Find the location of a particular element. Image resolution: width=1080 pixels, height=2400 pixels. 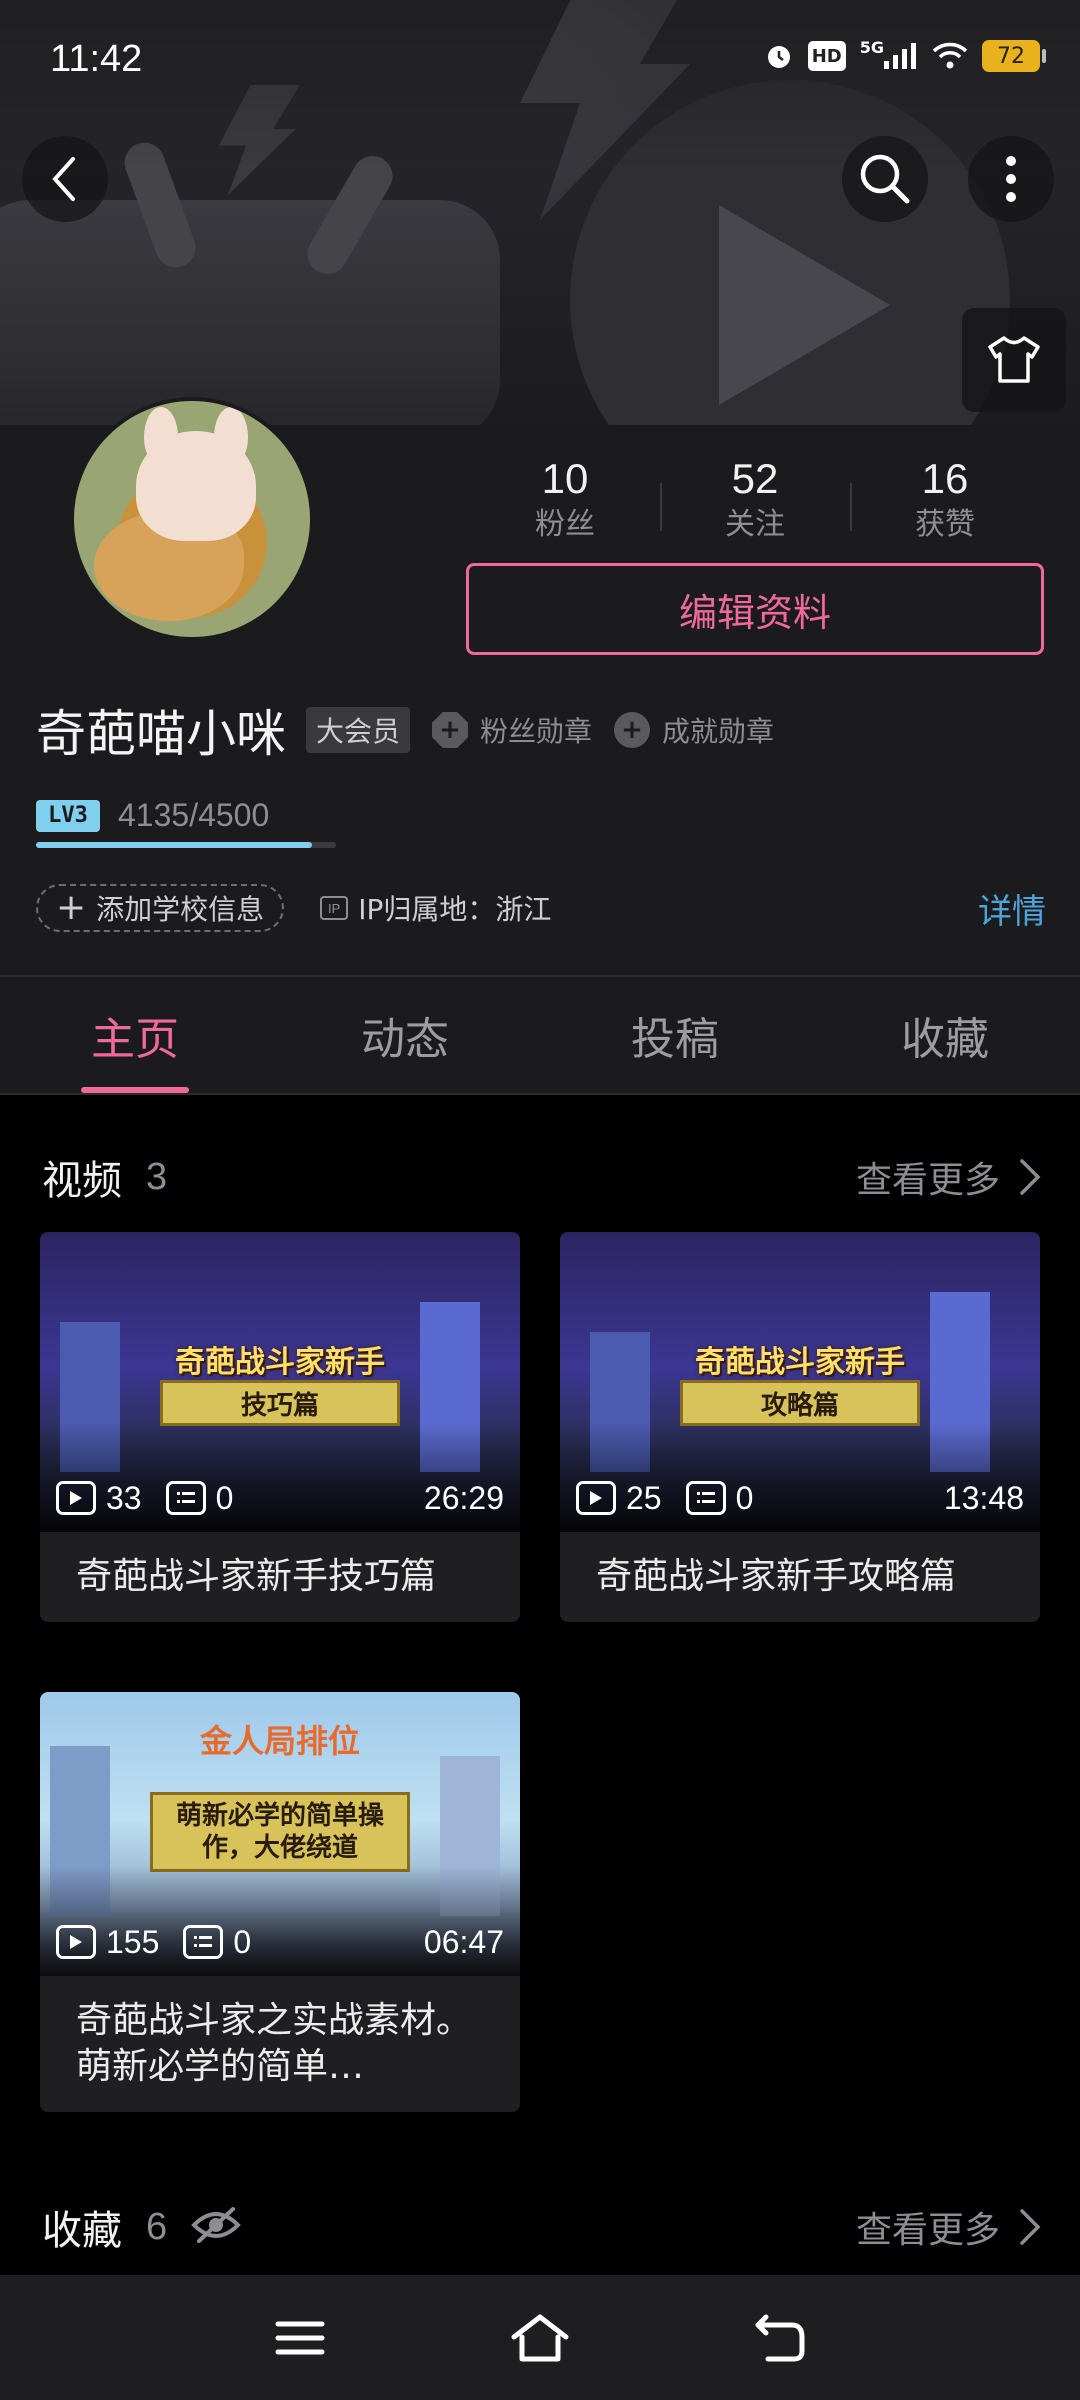

tab-home: 主页 is located at coordinates (135, 1035).